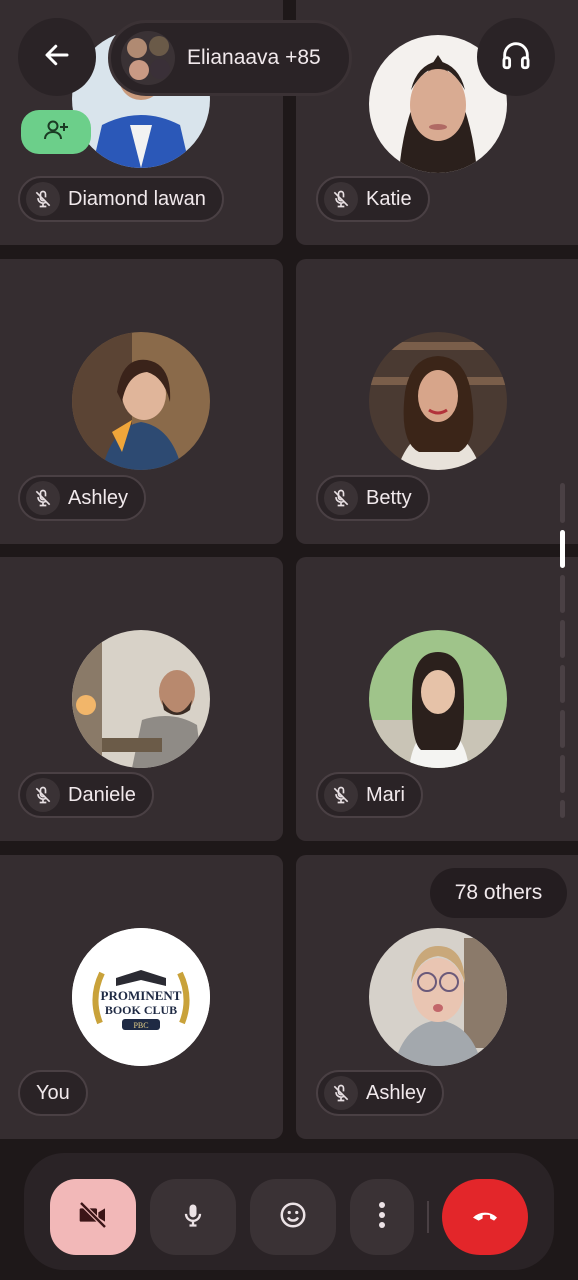 Image resolution: width=578 pixels, height=1280 pixels. I want to click on participant-tile: Betty, so click(437, 401).